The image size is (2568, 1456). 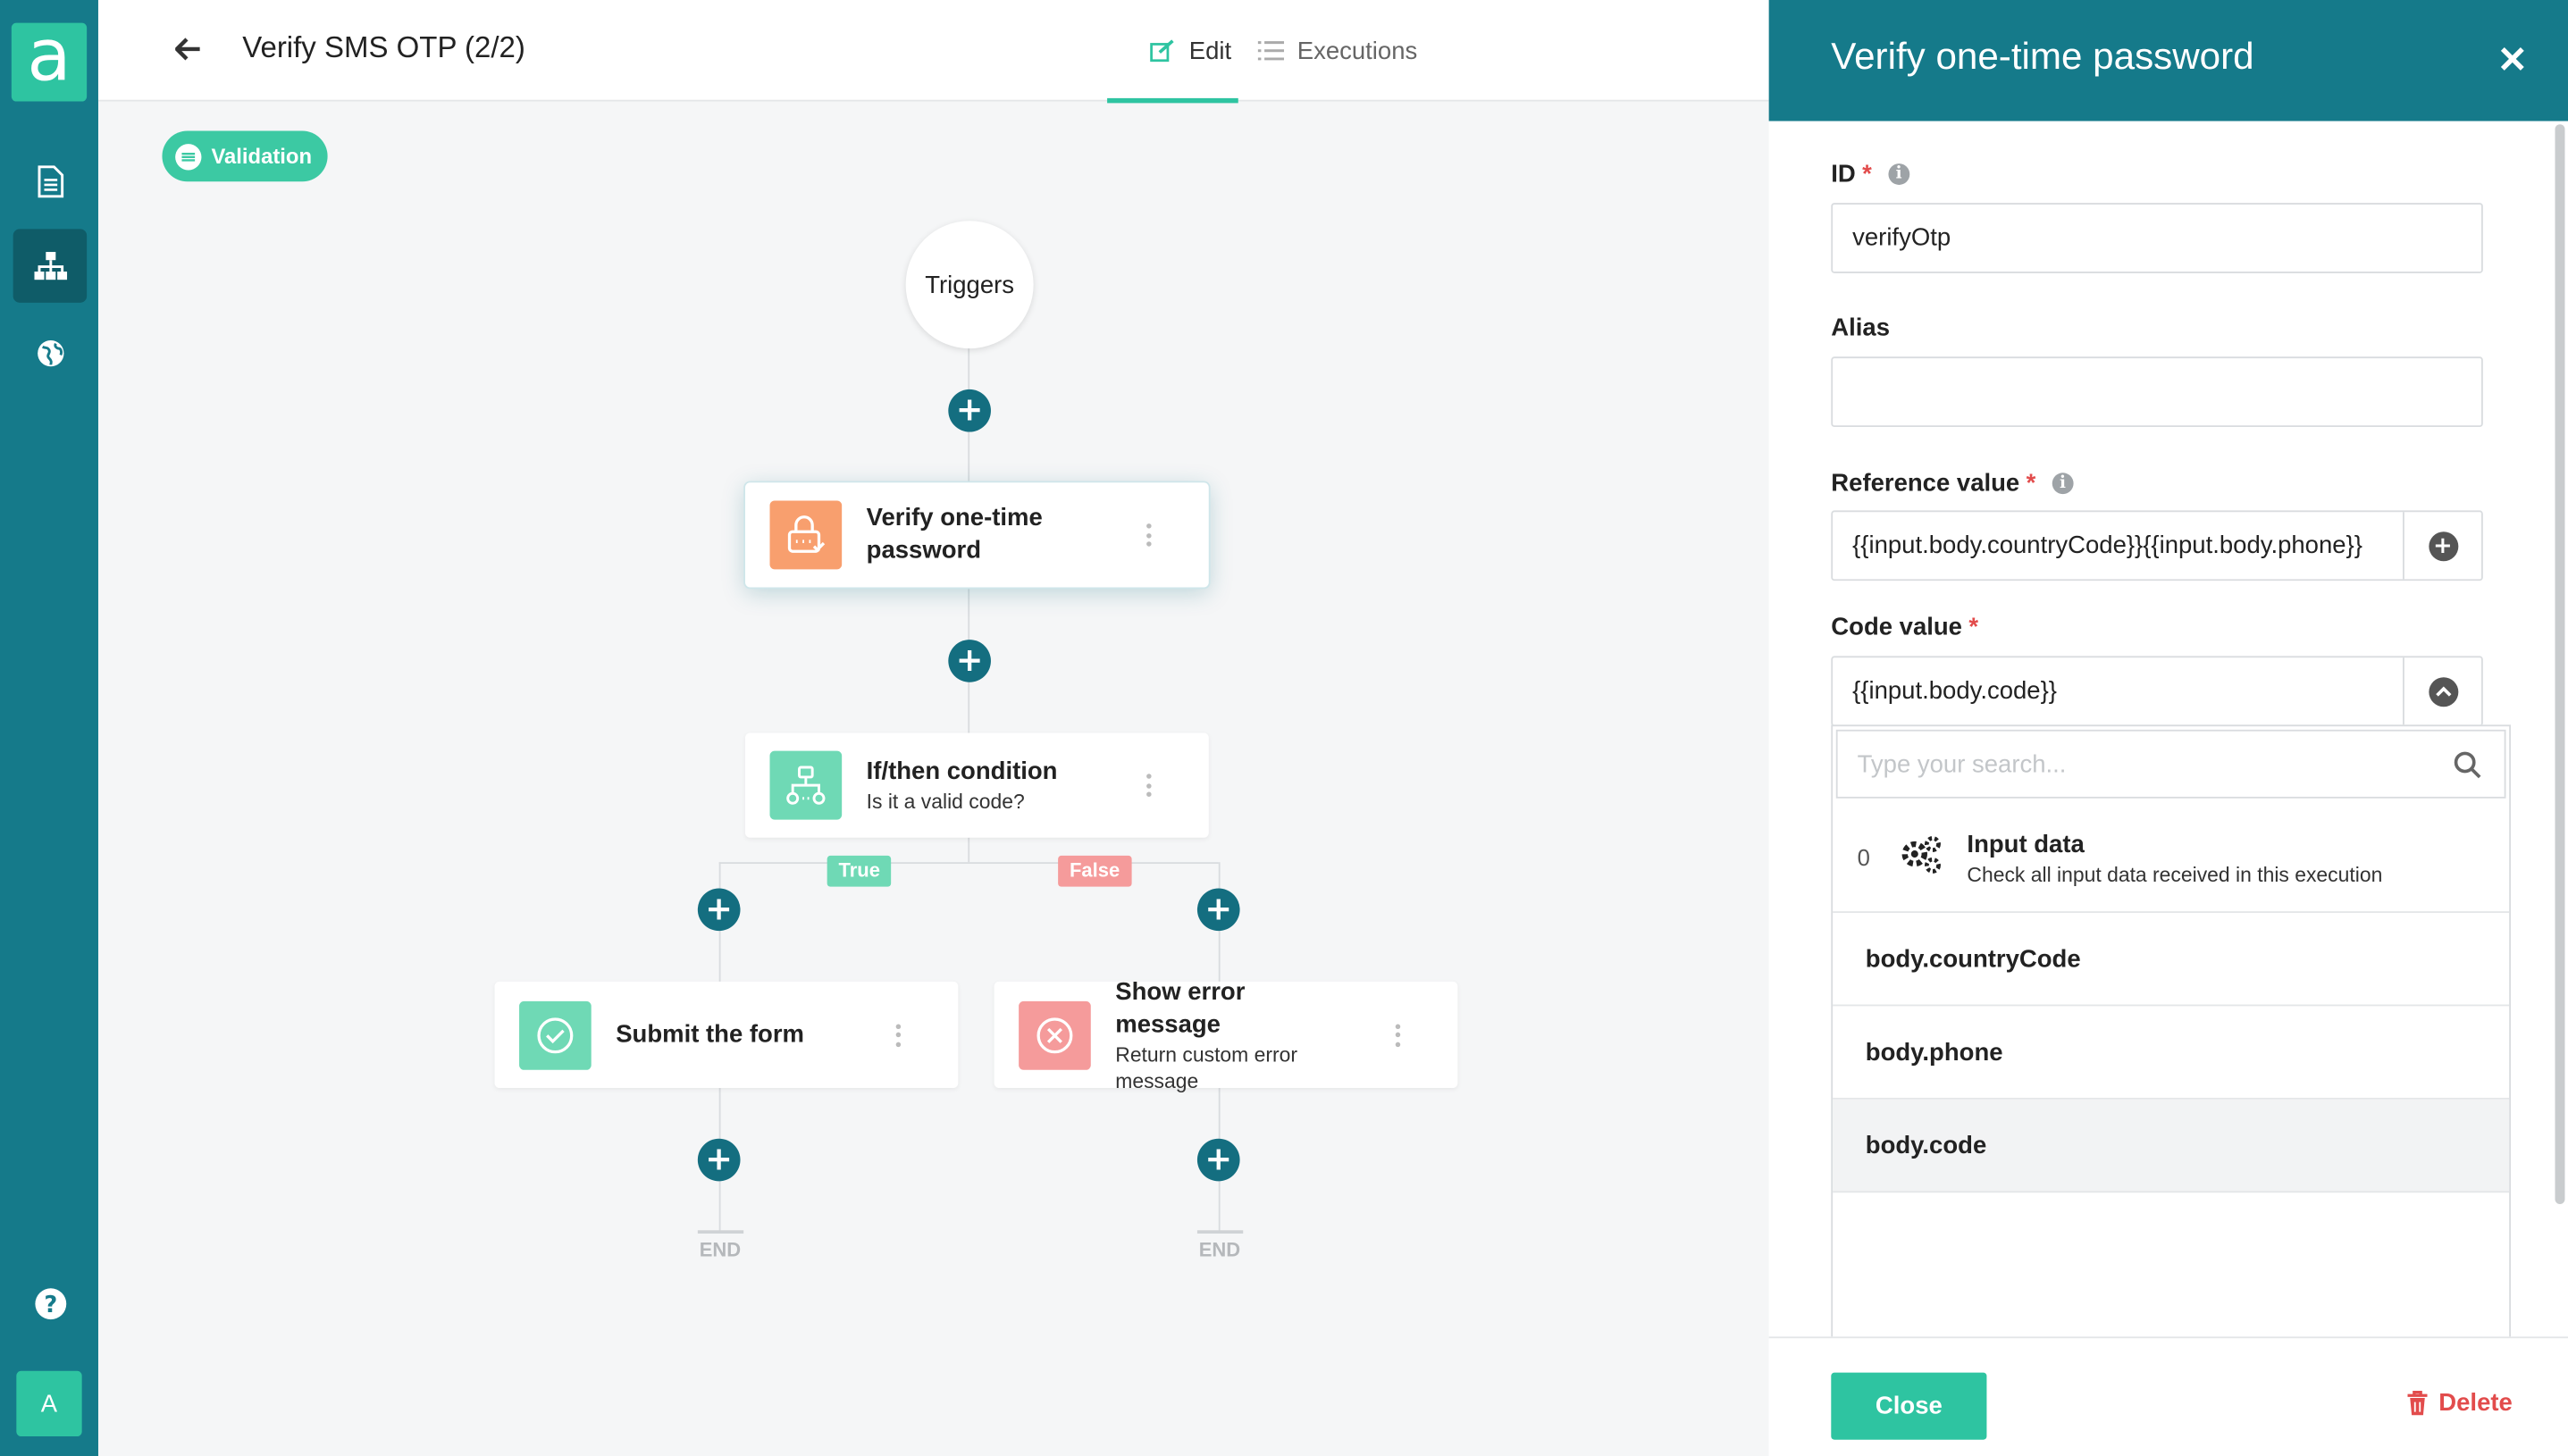 What do you see at coordinates (2560, 664) in the screenshot?
I see `panel-scrollbar` at bounding box center [2560, 664].